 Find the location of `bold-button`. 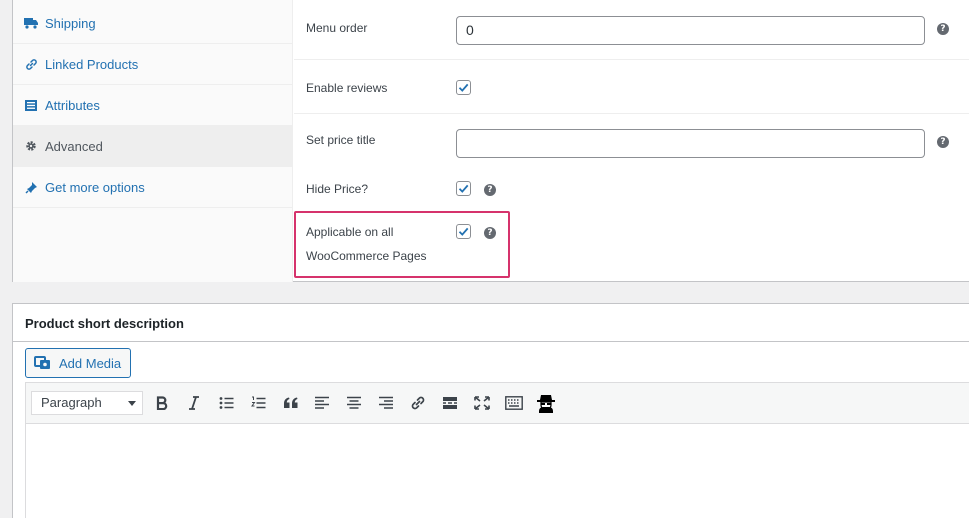

bold-button is located at coordinates (162, 403).